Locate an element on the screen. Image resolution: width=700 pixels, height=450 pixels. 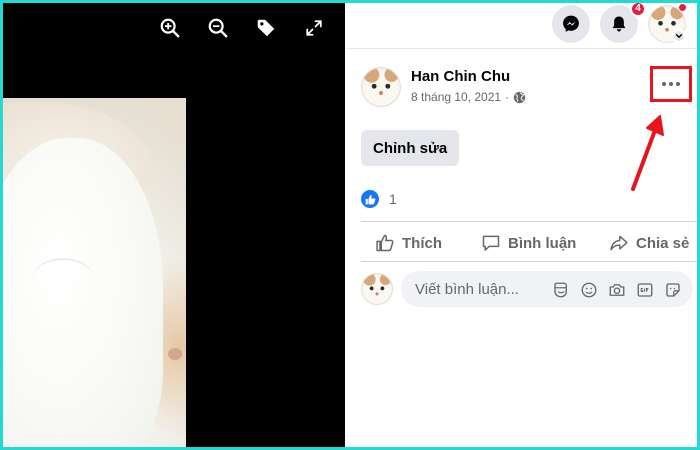
camera-button is located at coordinates (617, 290).